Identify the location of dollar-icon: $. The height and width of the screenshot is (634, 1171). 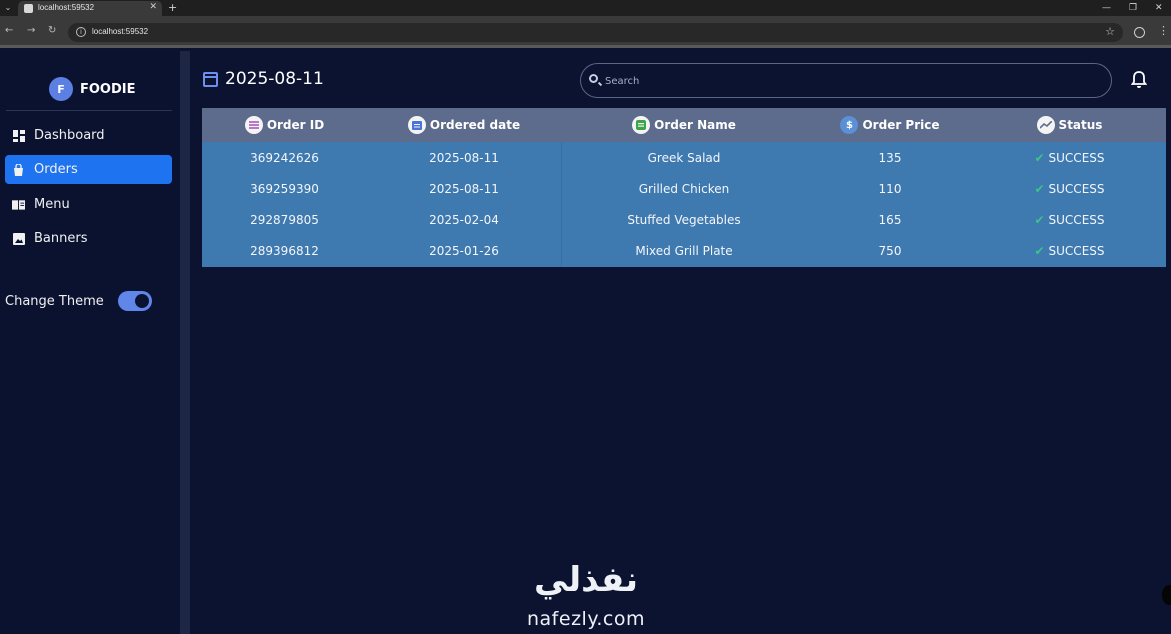
(849, 125).